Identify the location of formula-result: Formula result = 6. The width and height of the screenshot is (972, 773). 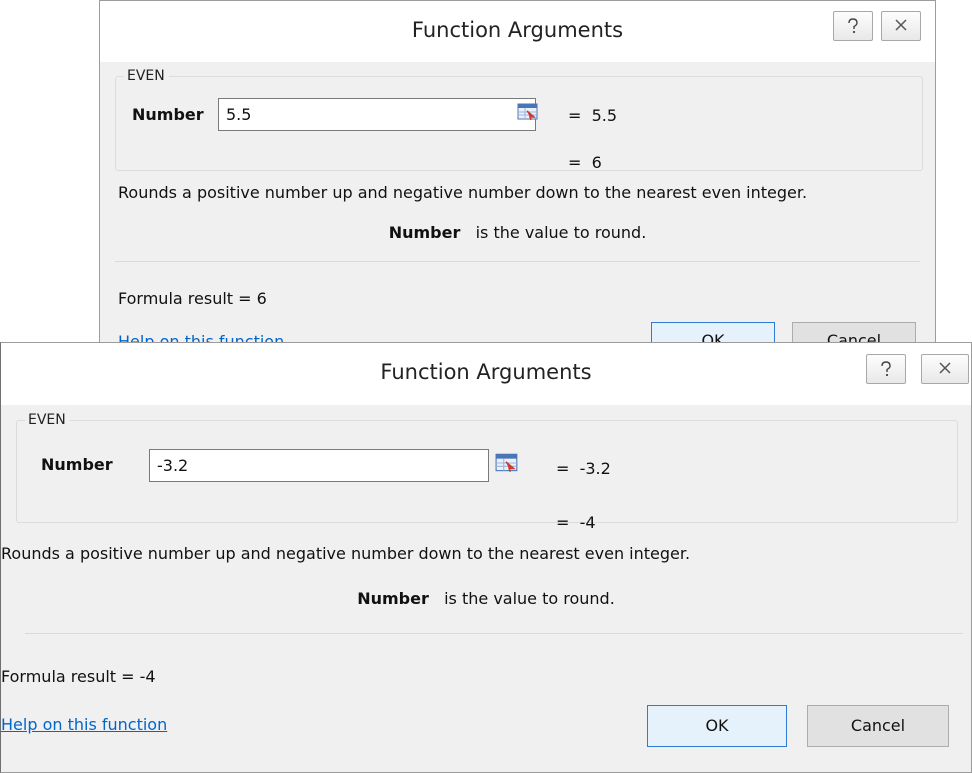
(192, 298).